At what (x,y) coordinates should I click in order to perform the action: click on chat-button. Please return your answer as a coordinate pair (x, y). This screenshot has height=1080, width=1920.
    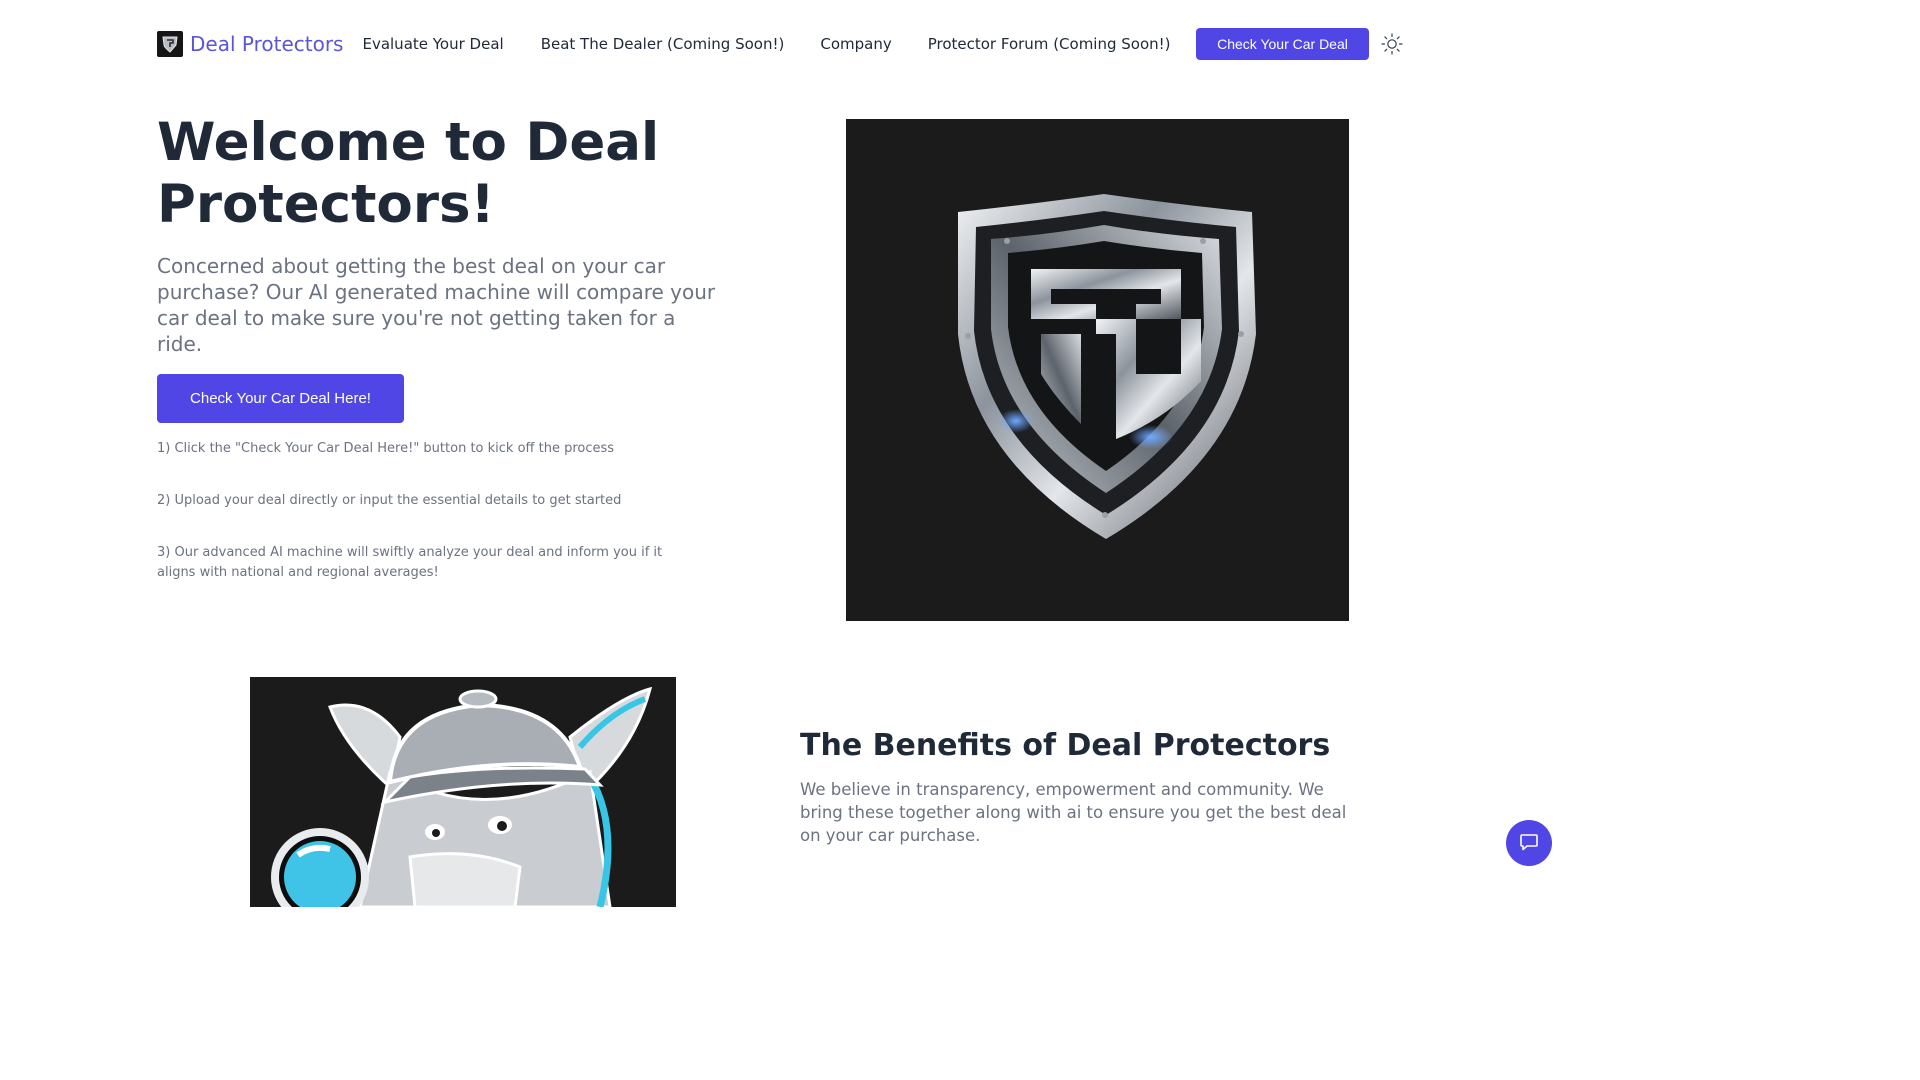
    Looking at the image, I should click on (1529, 843).